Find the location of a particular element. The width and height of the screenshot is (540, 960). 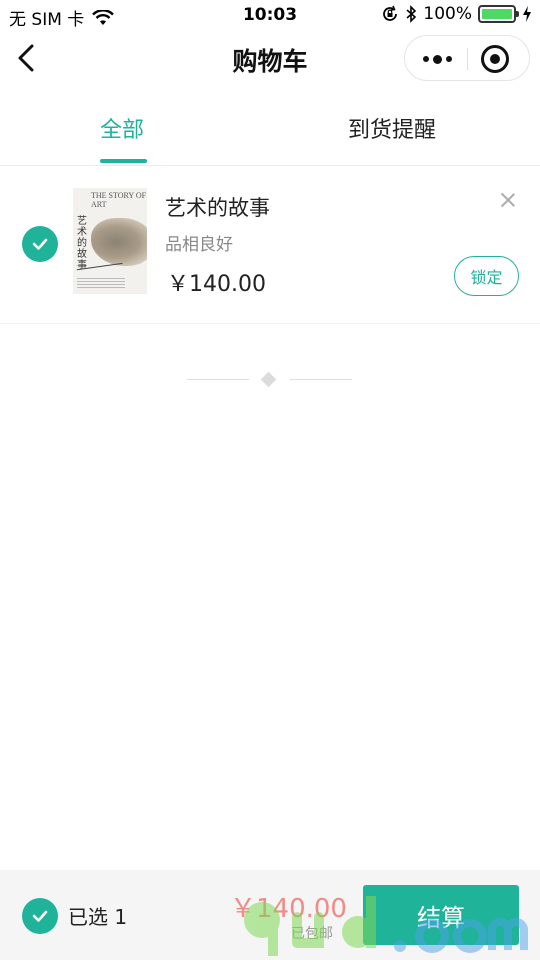

orientation-lock-icon is located at coordinates (390, 13).